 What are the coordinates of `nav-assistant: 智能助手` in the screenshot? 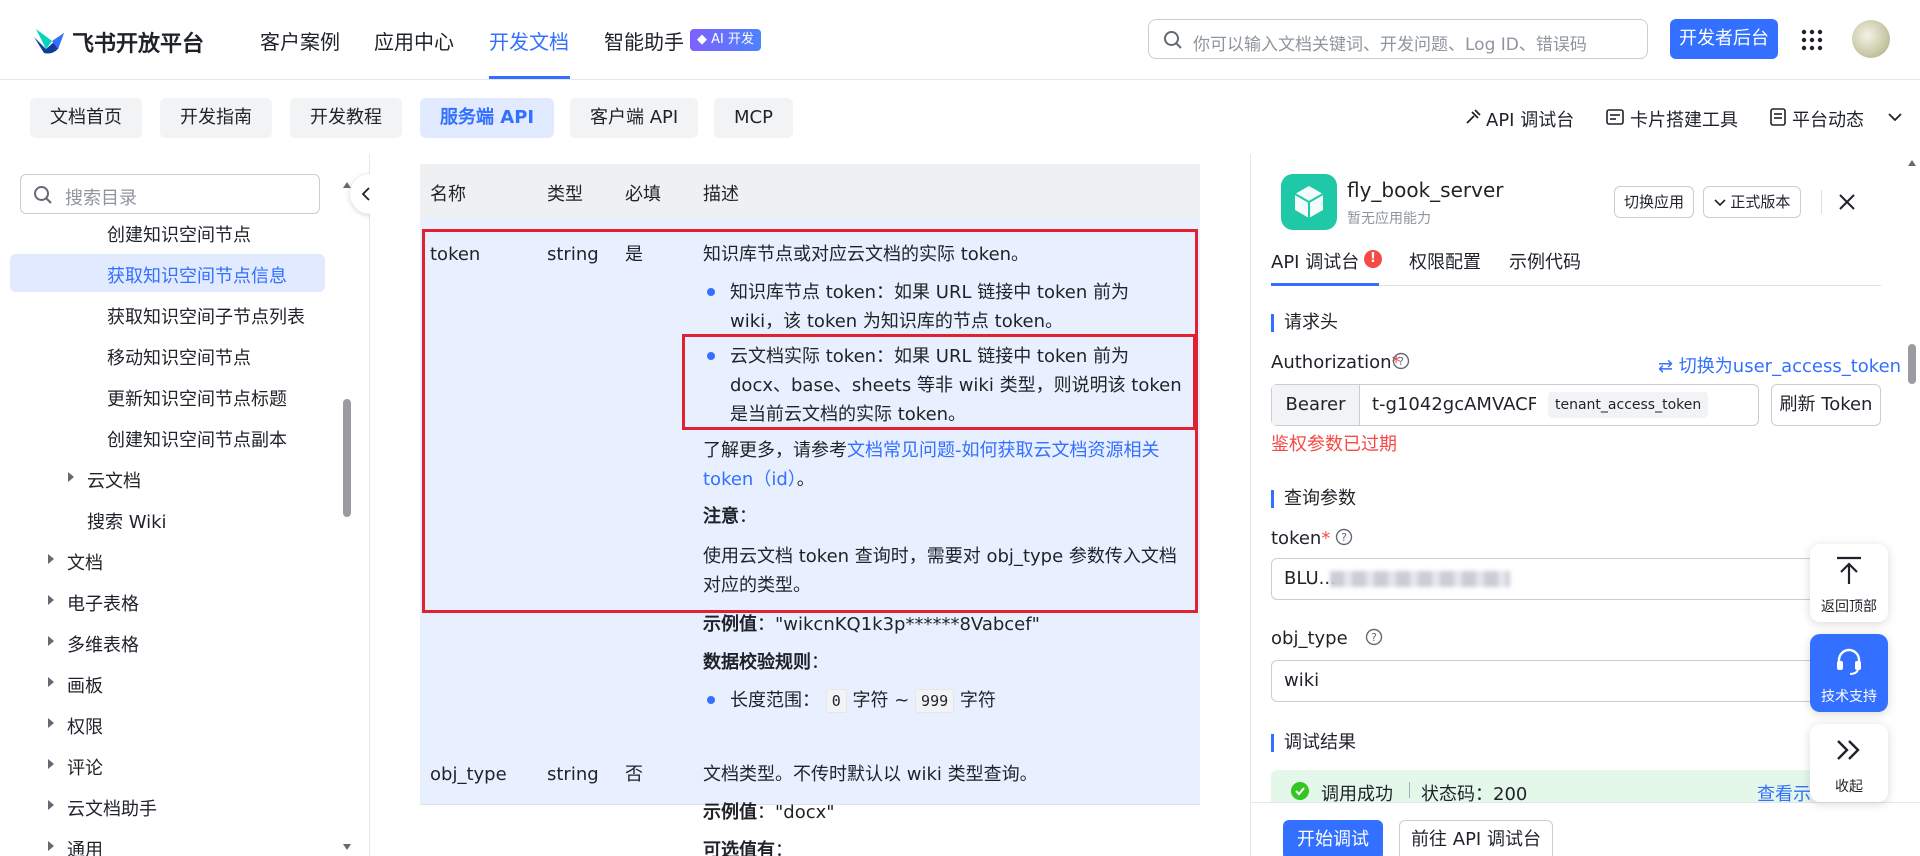 It's located at (644, 40).